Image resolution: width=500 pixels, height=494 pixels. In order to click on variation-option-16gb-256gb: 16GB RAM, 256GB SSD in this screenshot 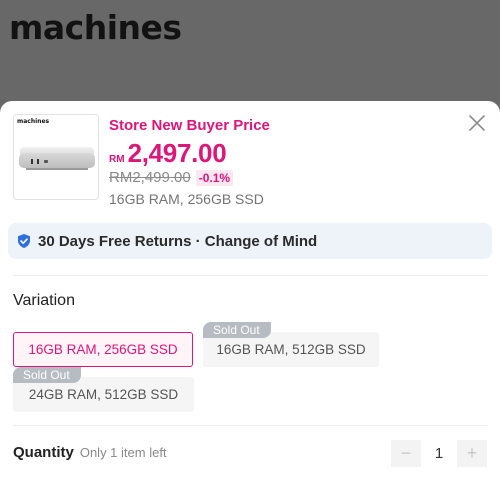, I will do `click(103, 349)`.